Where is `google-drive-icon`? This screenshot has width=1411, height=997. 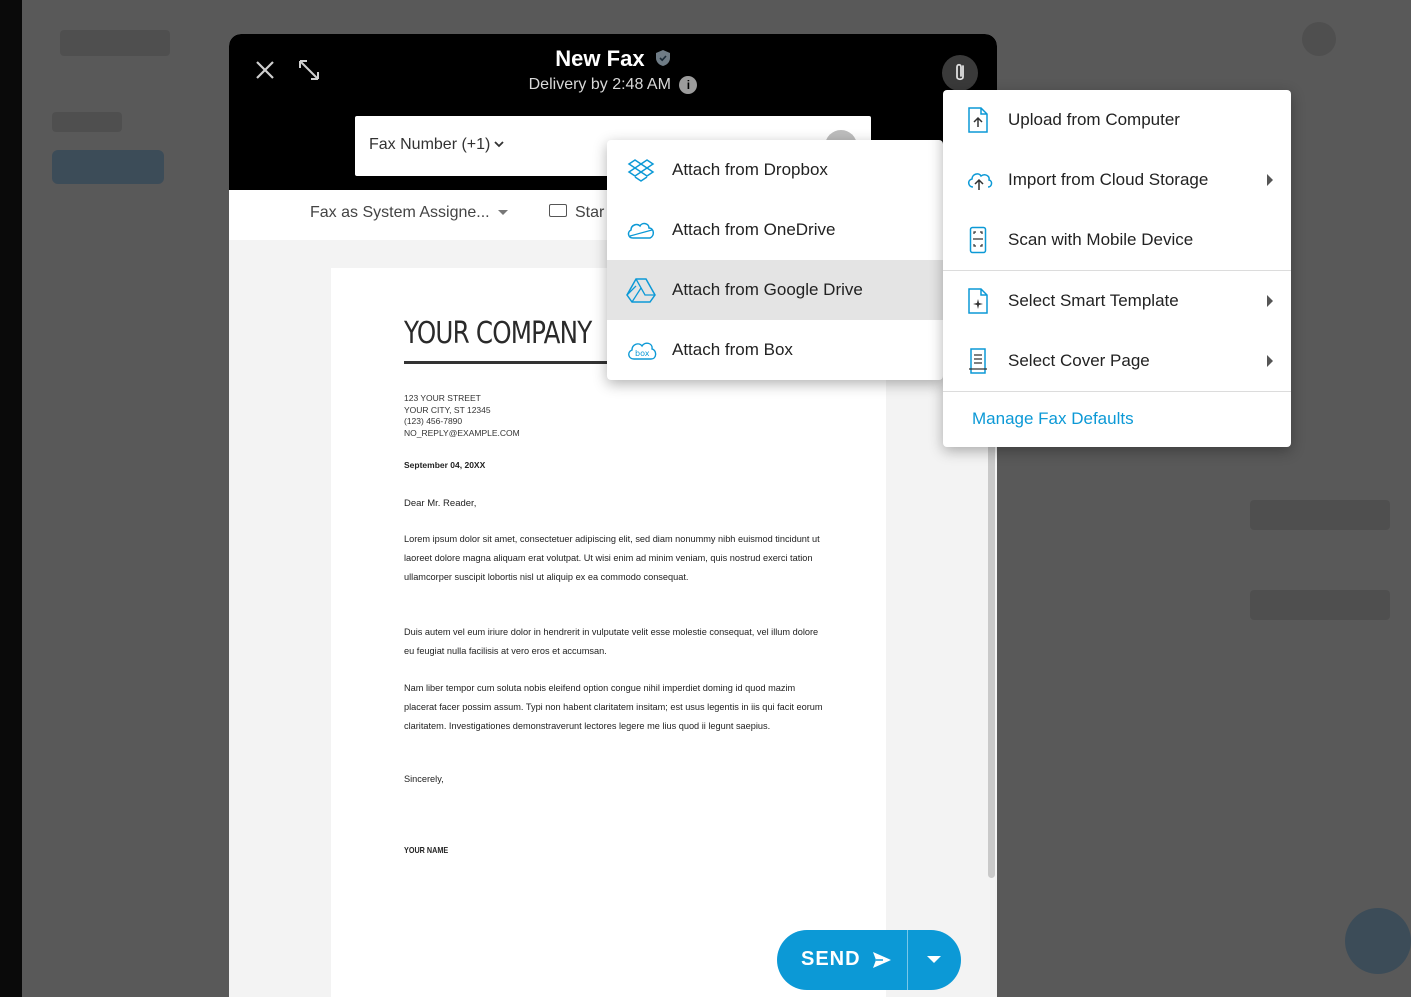 google-drive-icon is located at coordinates (641, 290).